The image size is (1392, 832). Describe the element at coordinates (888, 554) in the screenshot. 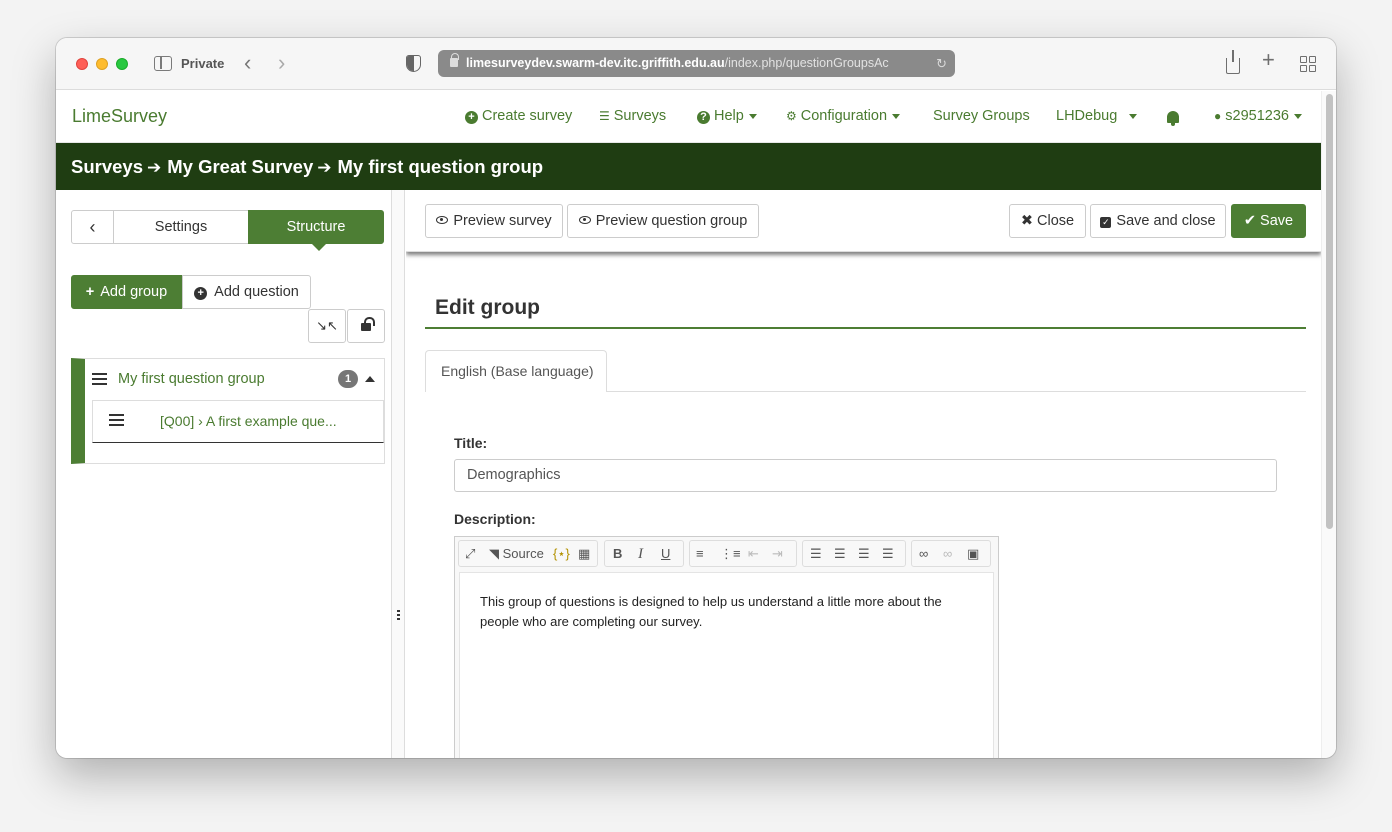

I see `justify-icon: ☰` at that location.